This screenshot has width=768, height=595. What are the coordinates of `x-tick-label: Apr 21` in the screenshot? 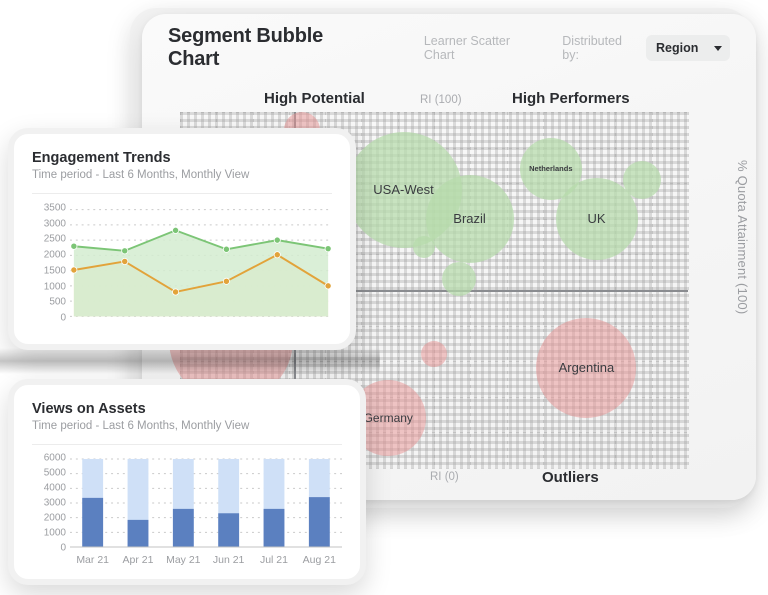 It's located at (138, 560).